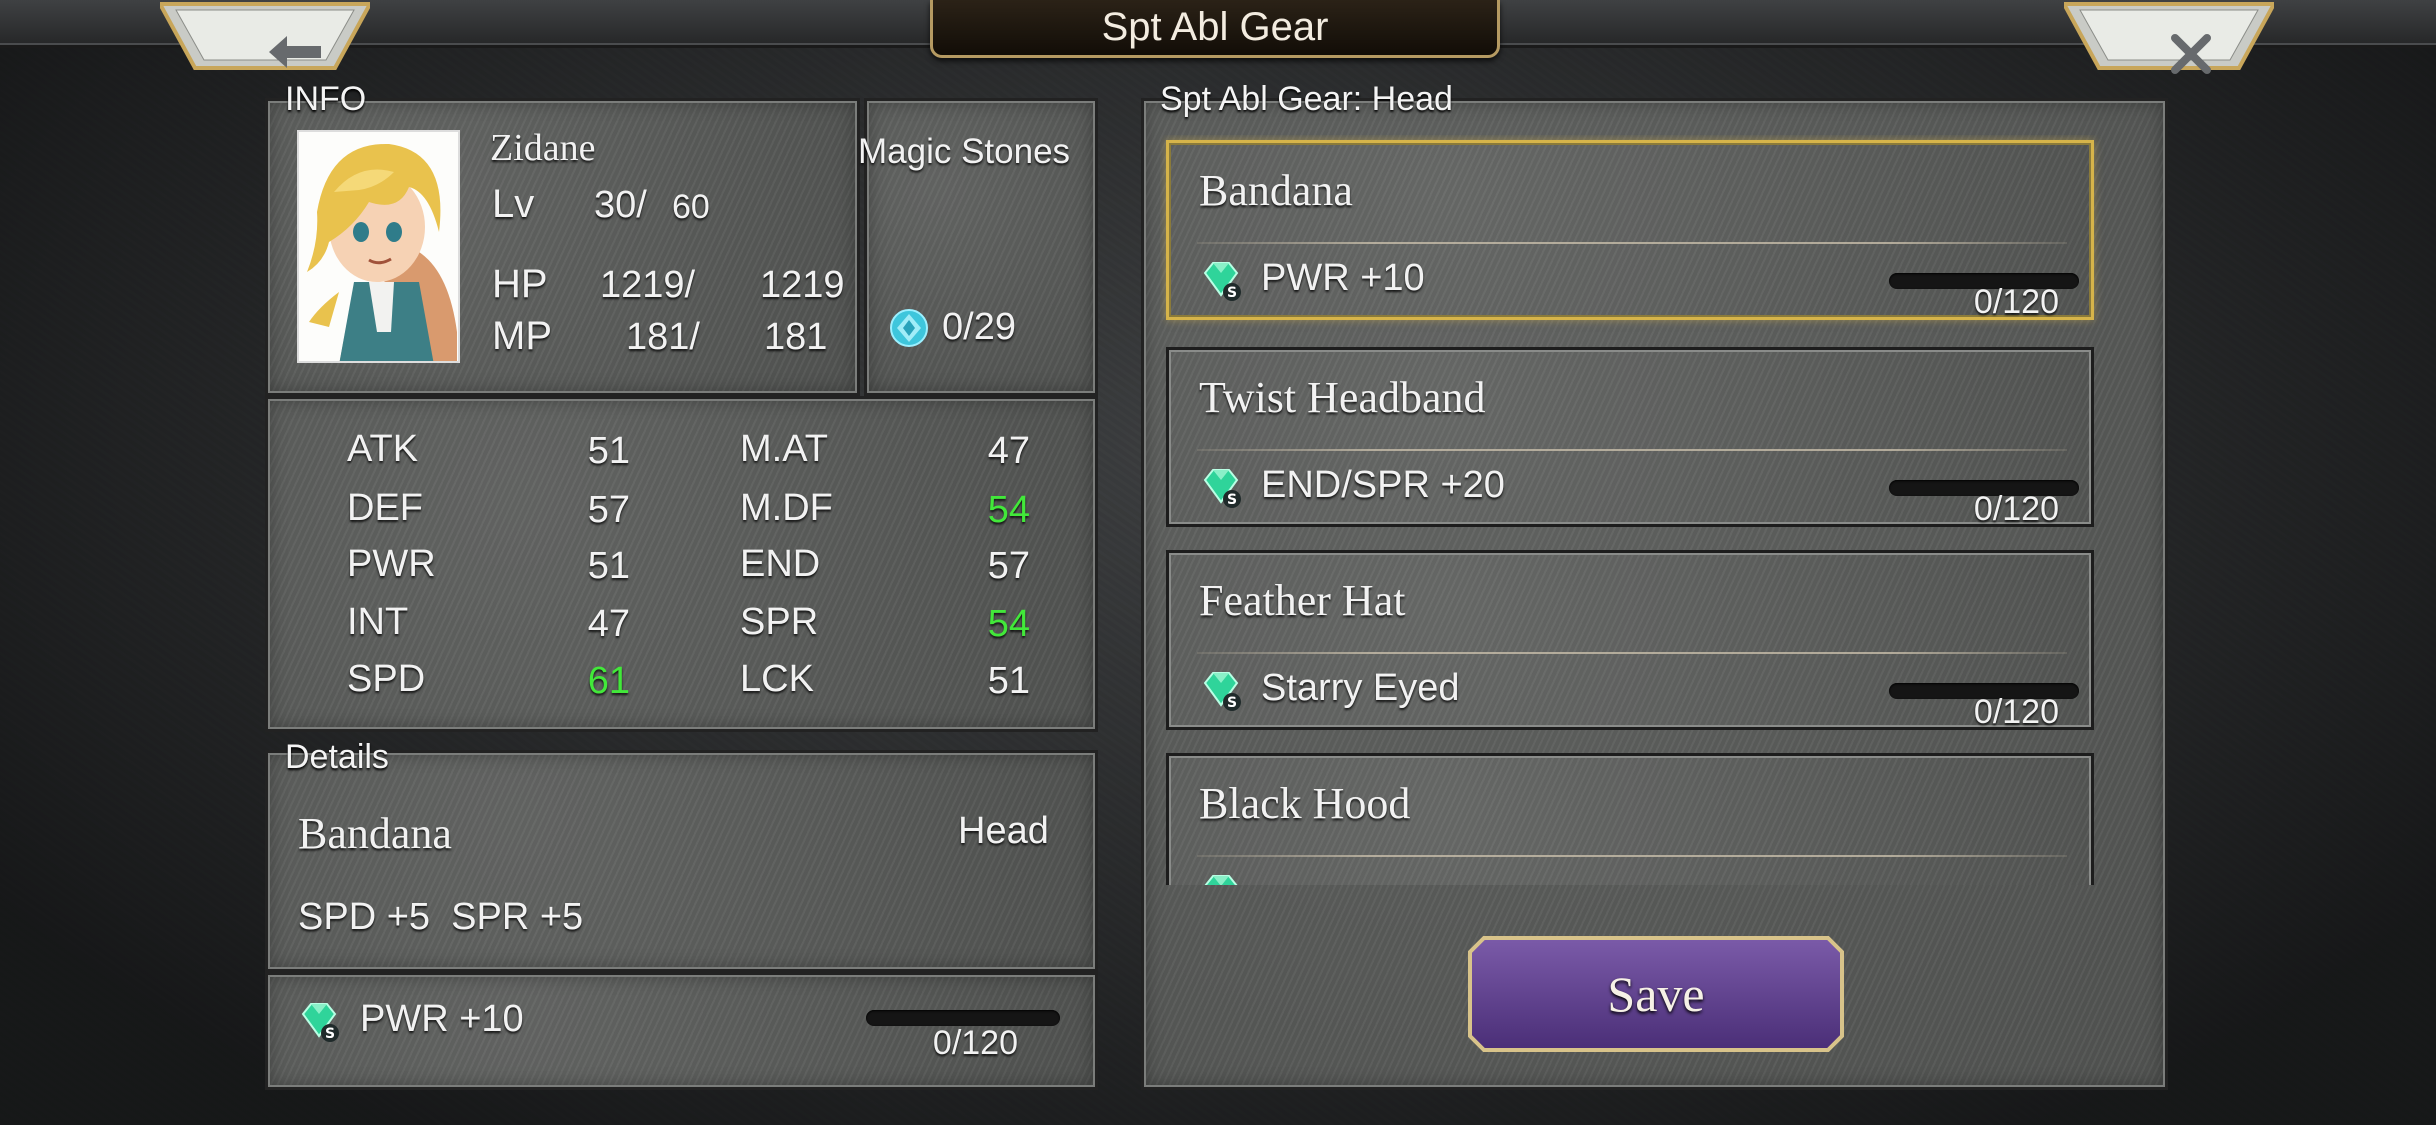  I want to click on mp-label: MP, so click(522, 336).